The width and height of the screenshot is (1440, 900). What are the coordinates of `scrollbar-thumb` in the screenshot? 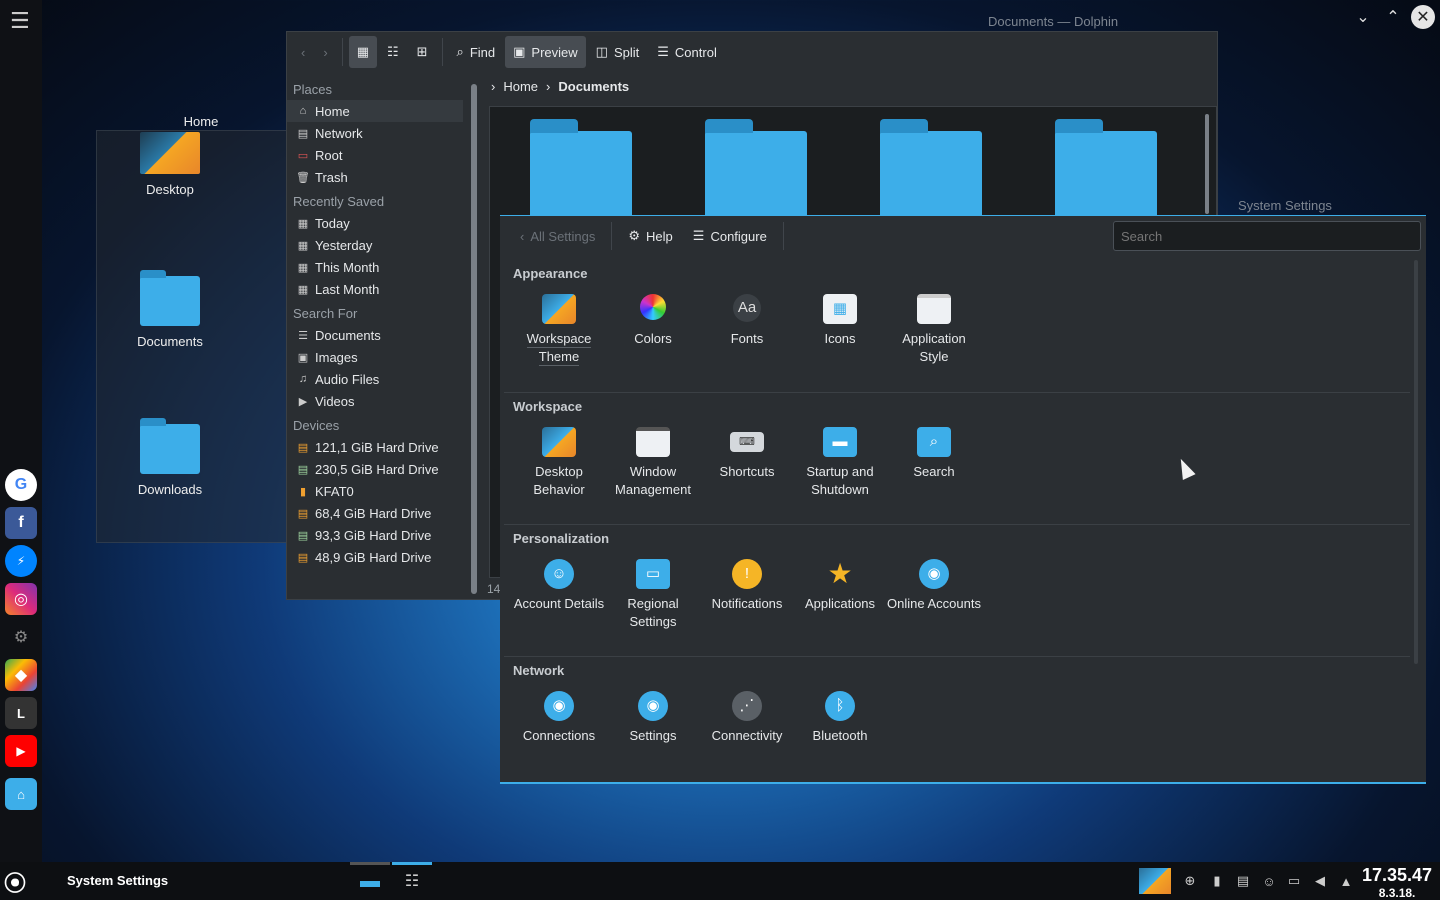 It's located at (474, 339).